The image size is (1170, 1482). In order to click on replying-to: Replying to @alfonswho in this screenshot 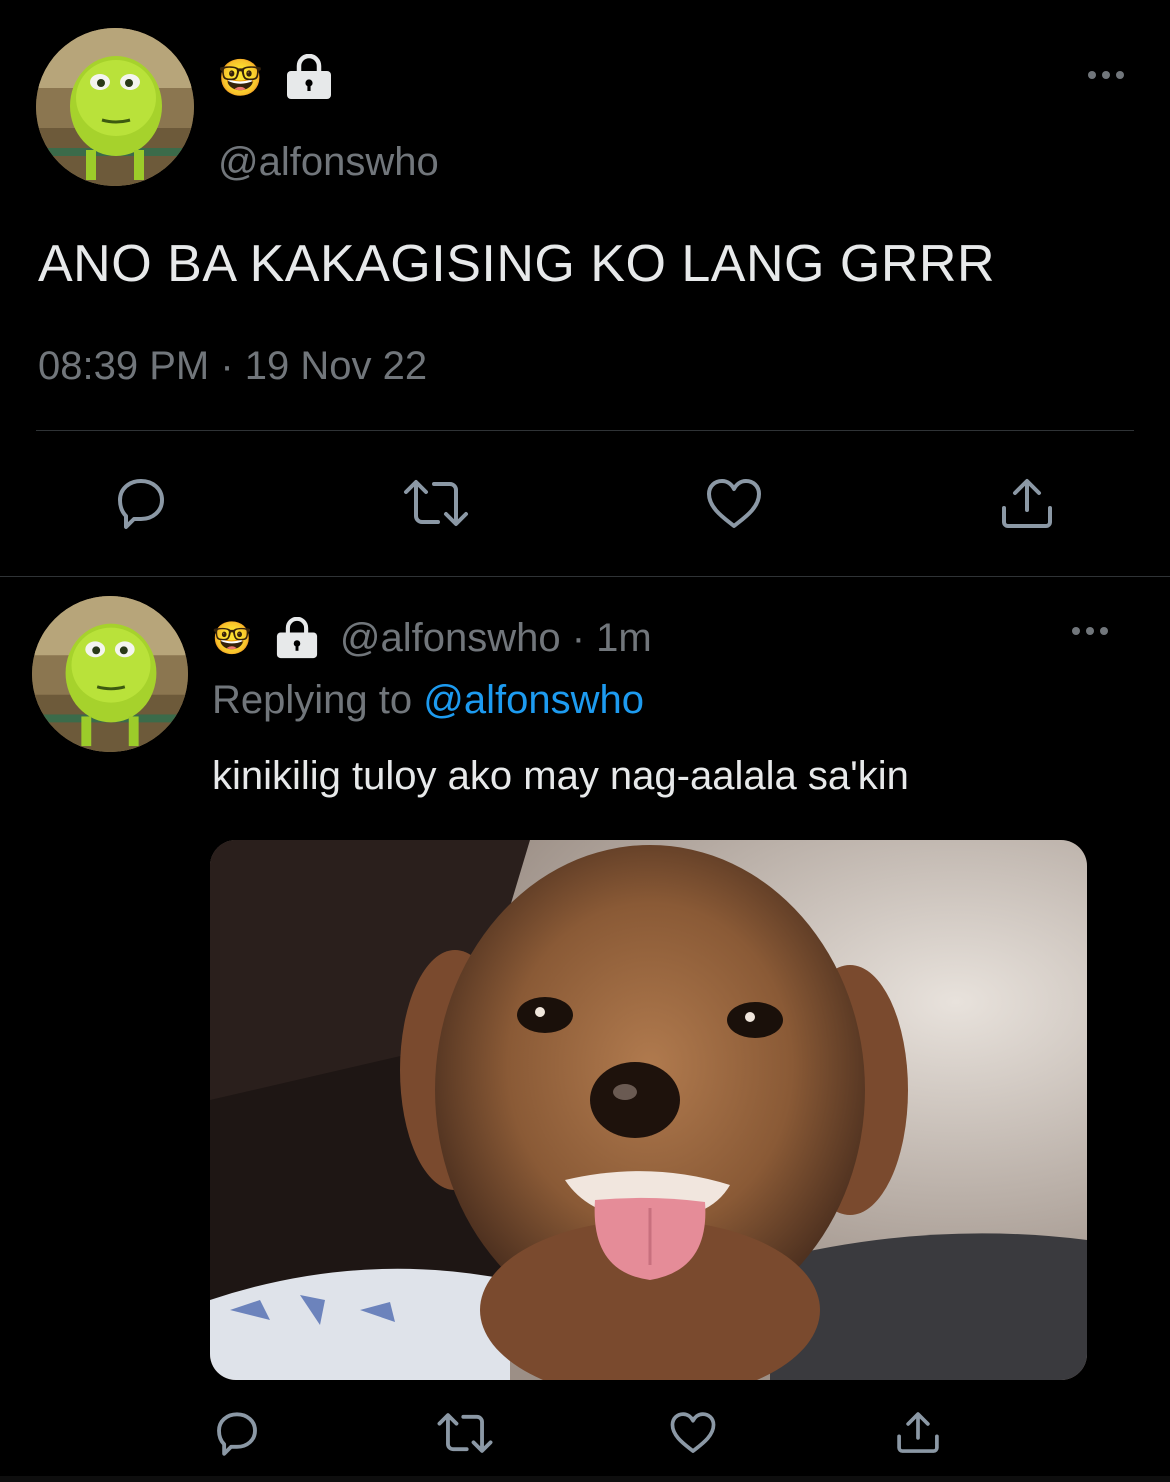, I will do `click(428, 700)`.